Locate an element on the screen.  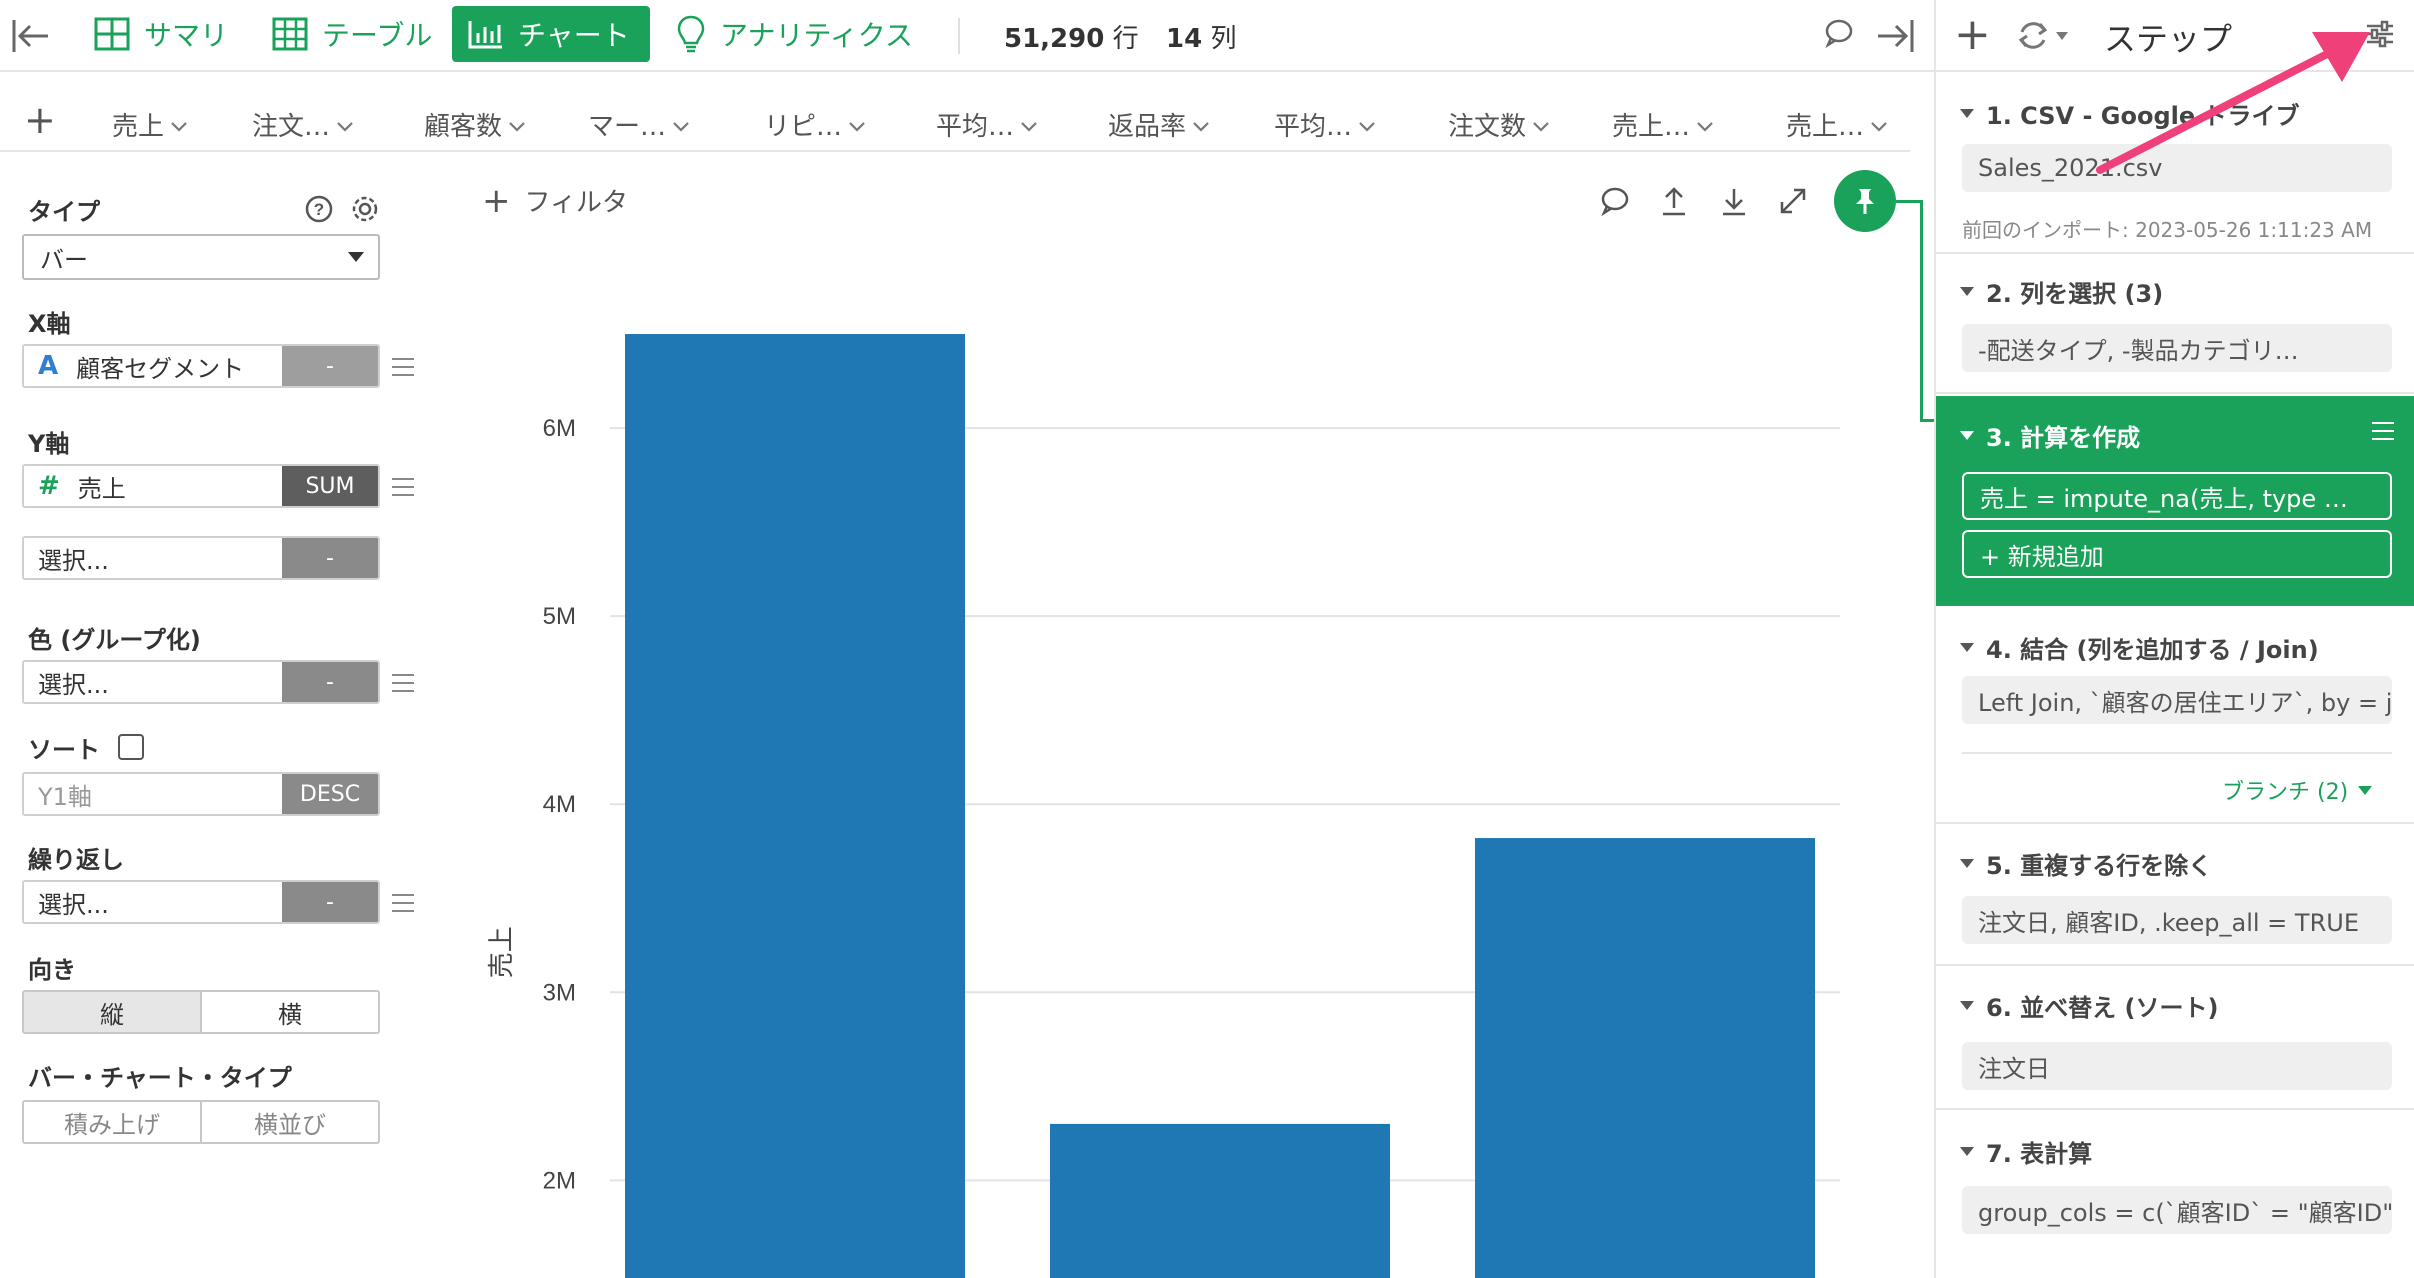
step-6: 6. 並べ替え (ソート) 注文日 is located at coordinates (2175, 1038).